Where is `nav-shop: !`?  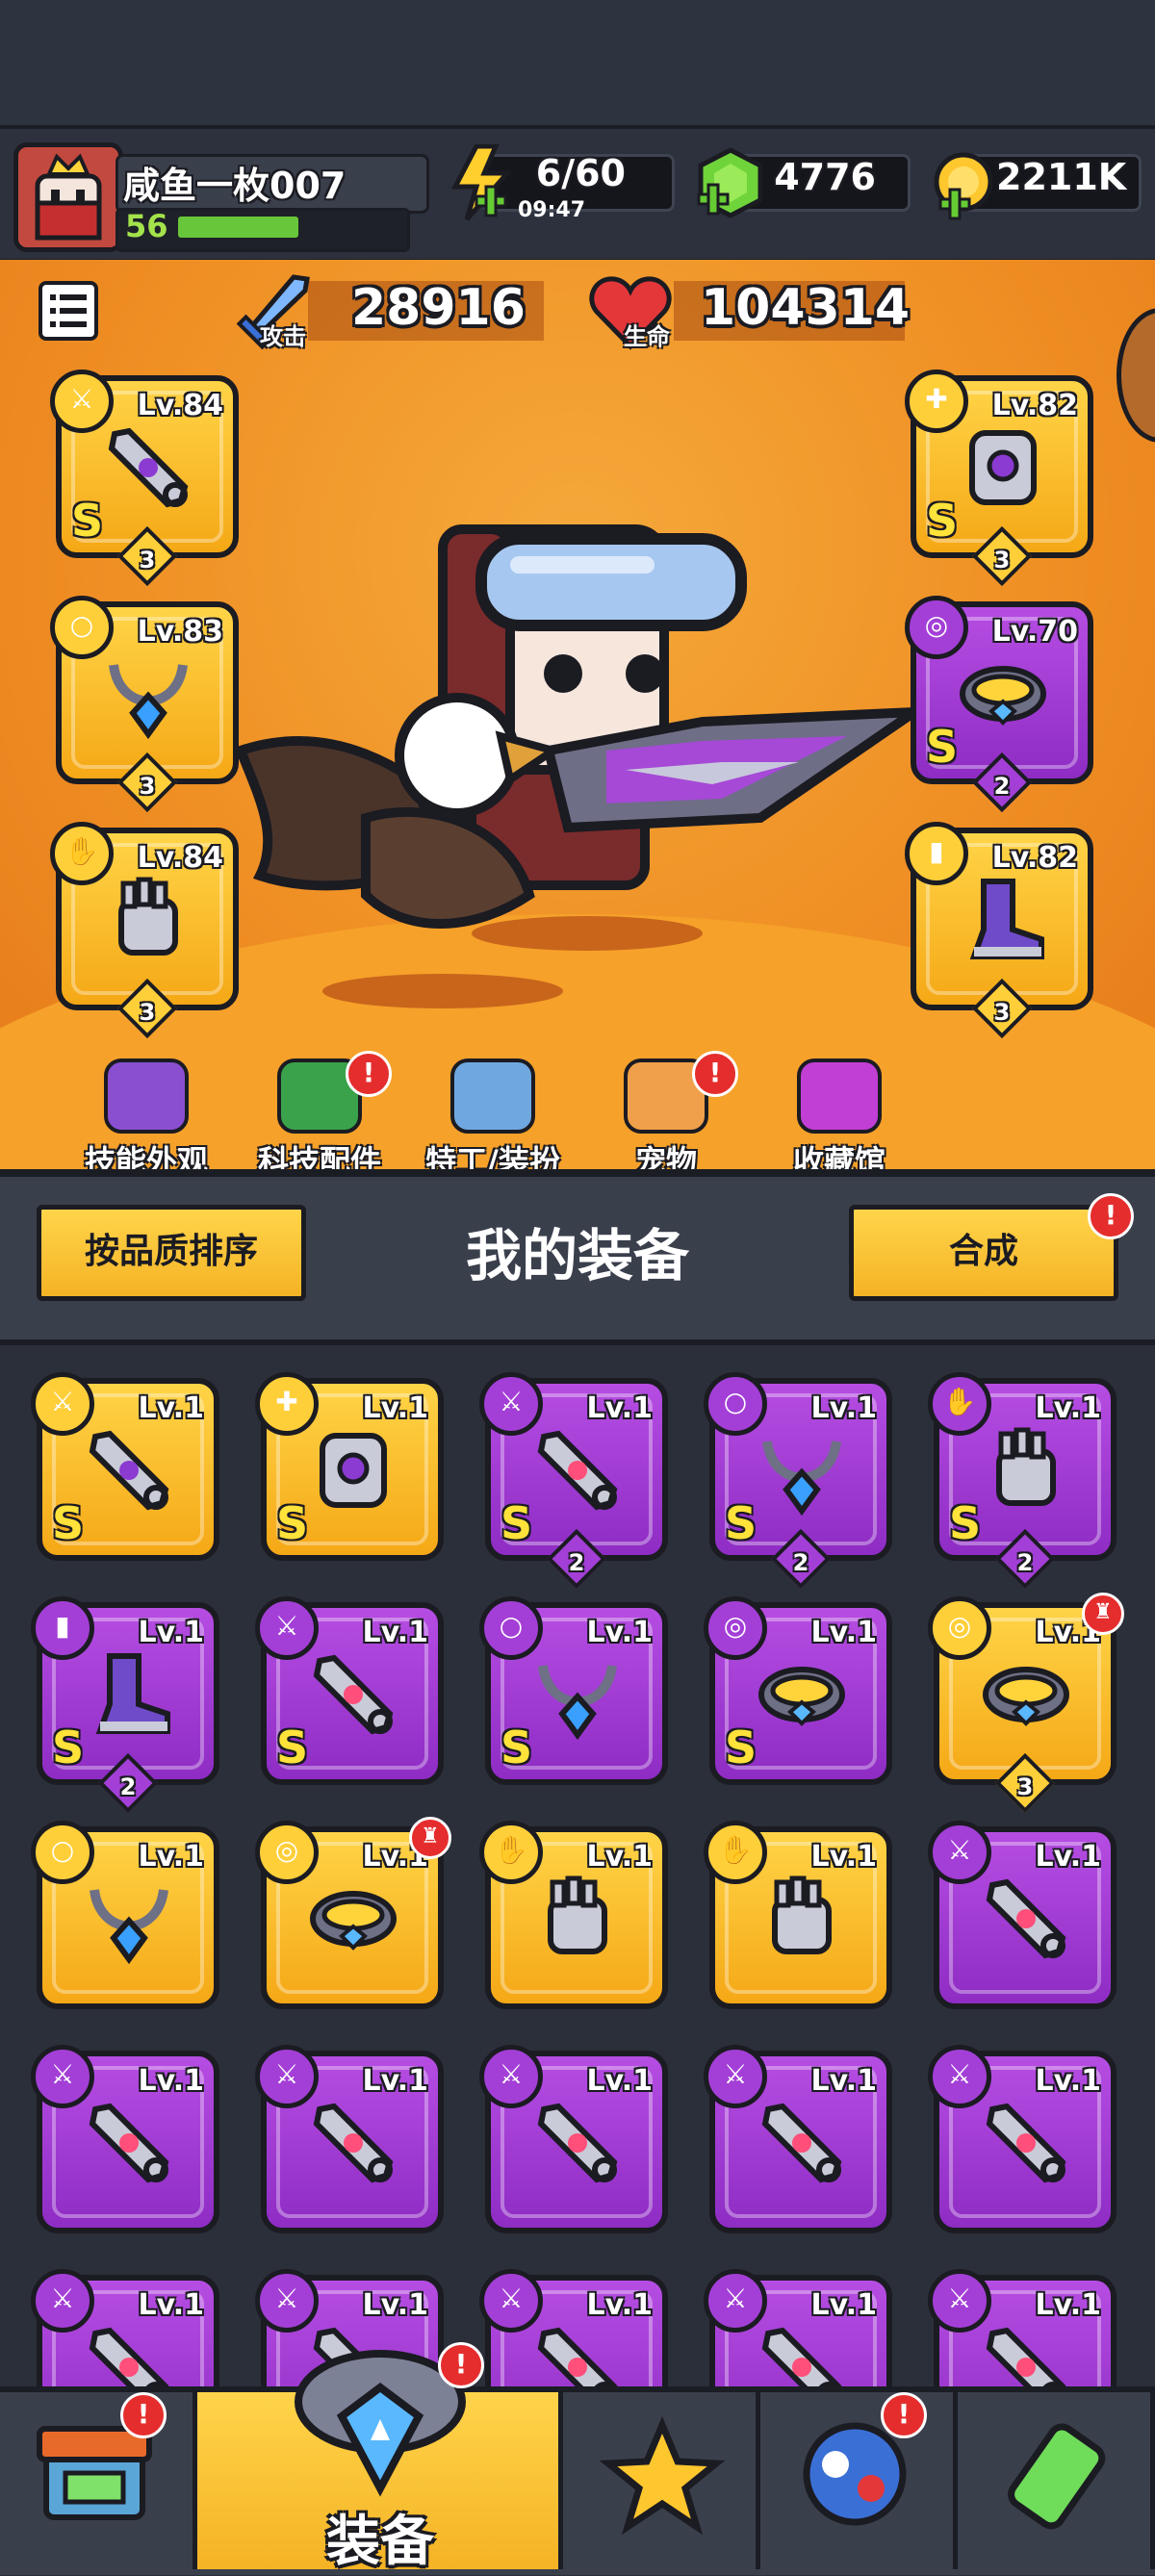
nav-shop: ! is located at coordinates (98, 2480).